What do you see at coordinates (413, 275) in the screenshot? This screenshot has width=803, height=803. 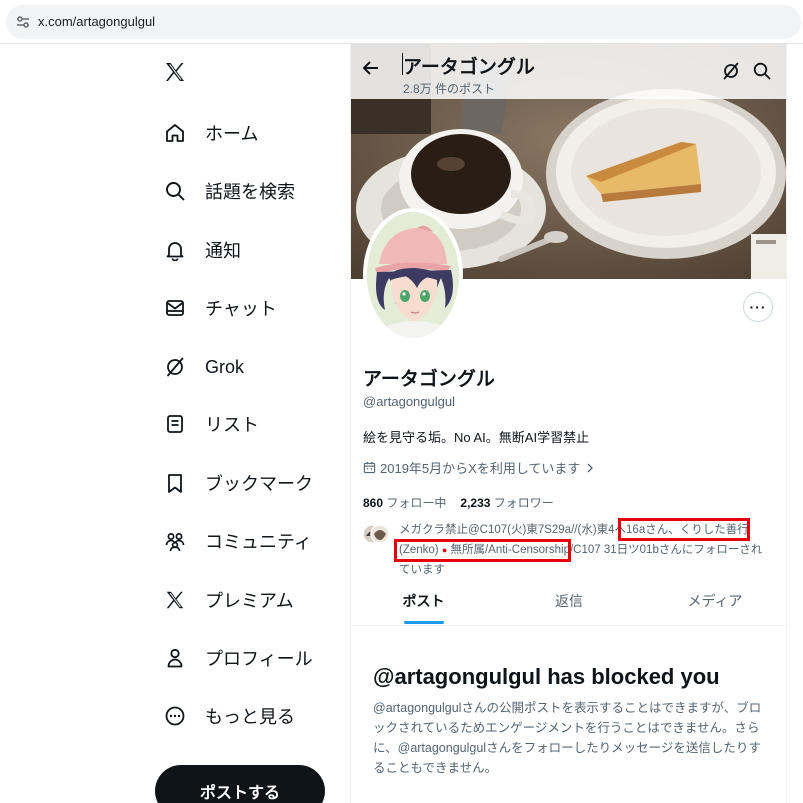 I see `profile-avatar` at bounding box center [413, 275].